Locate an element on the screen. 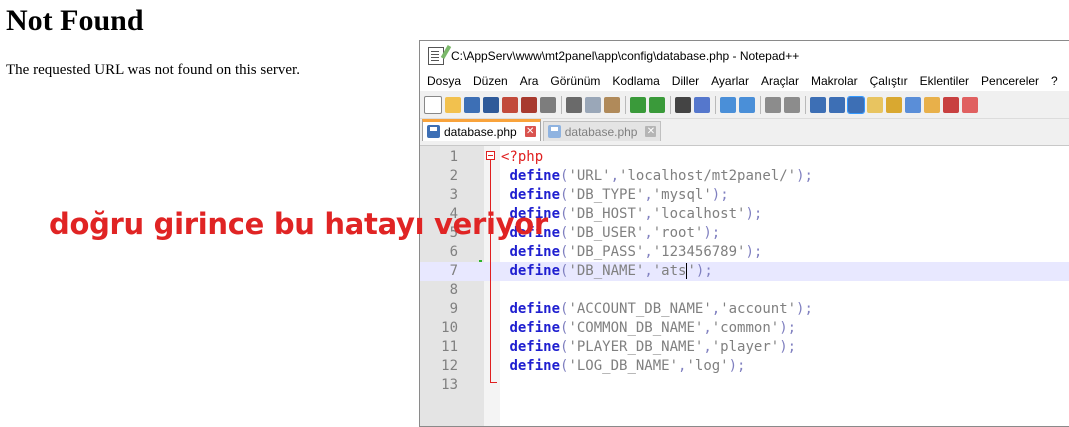 Image resolution: width=1069 pixels, height=427 pixels. show-all-chars-icon is located at coordinates (837, 104).